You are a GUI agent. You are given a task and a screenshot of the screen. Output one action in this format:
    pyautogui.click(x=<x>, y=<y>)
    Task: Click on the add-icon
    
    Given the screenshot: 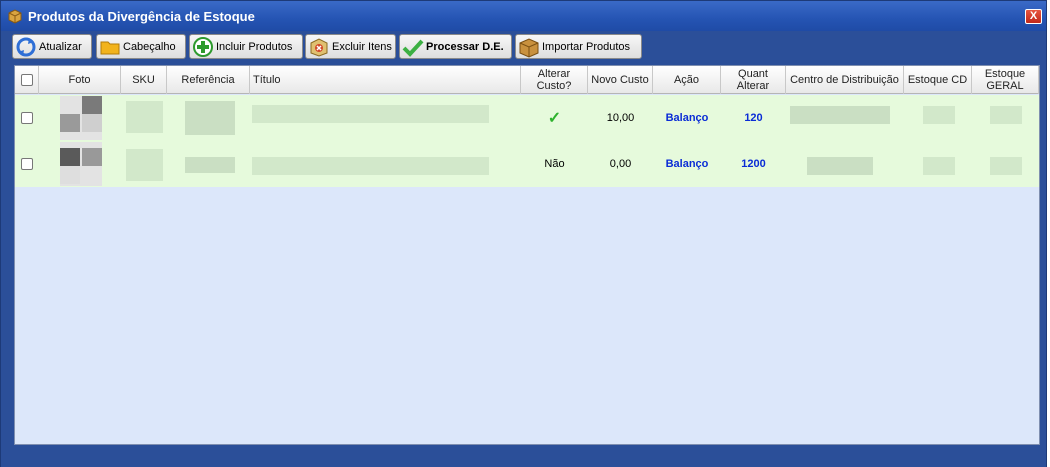 What is the action you would take?
    pyautogui.click(x=203, y=47)
    